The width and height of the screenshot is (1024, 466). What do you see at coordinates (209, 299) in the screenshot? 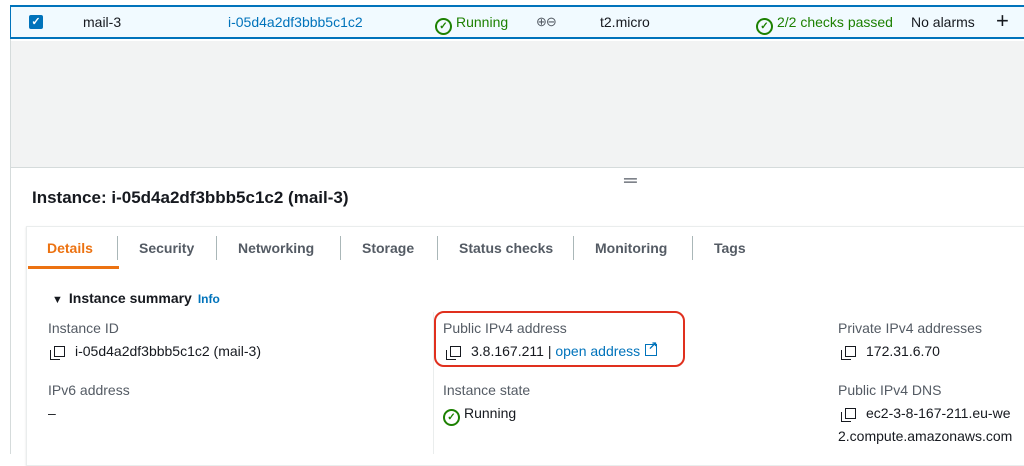
I see `info-link: Info` at bounding box center [209, 299].